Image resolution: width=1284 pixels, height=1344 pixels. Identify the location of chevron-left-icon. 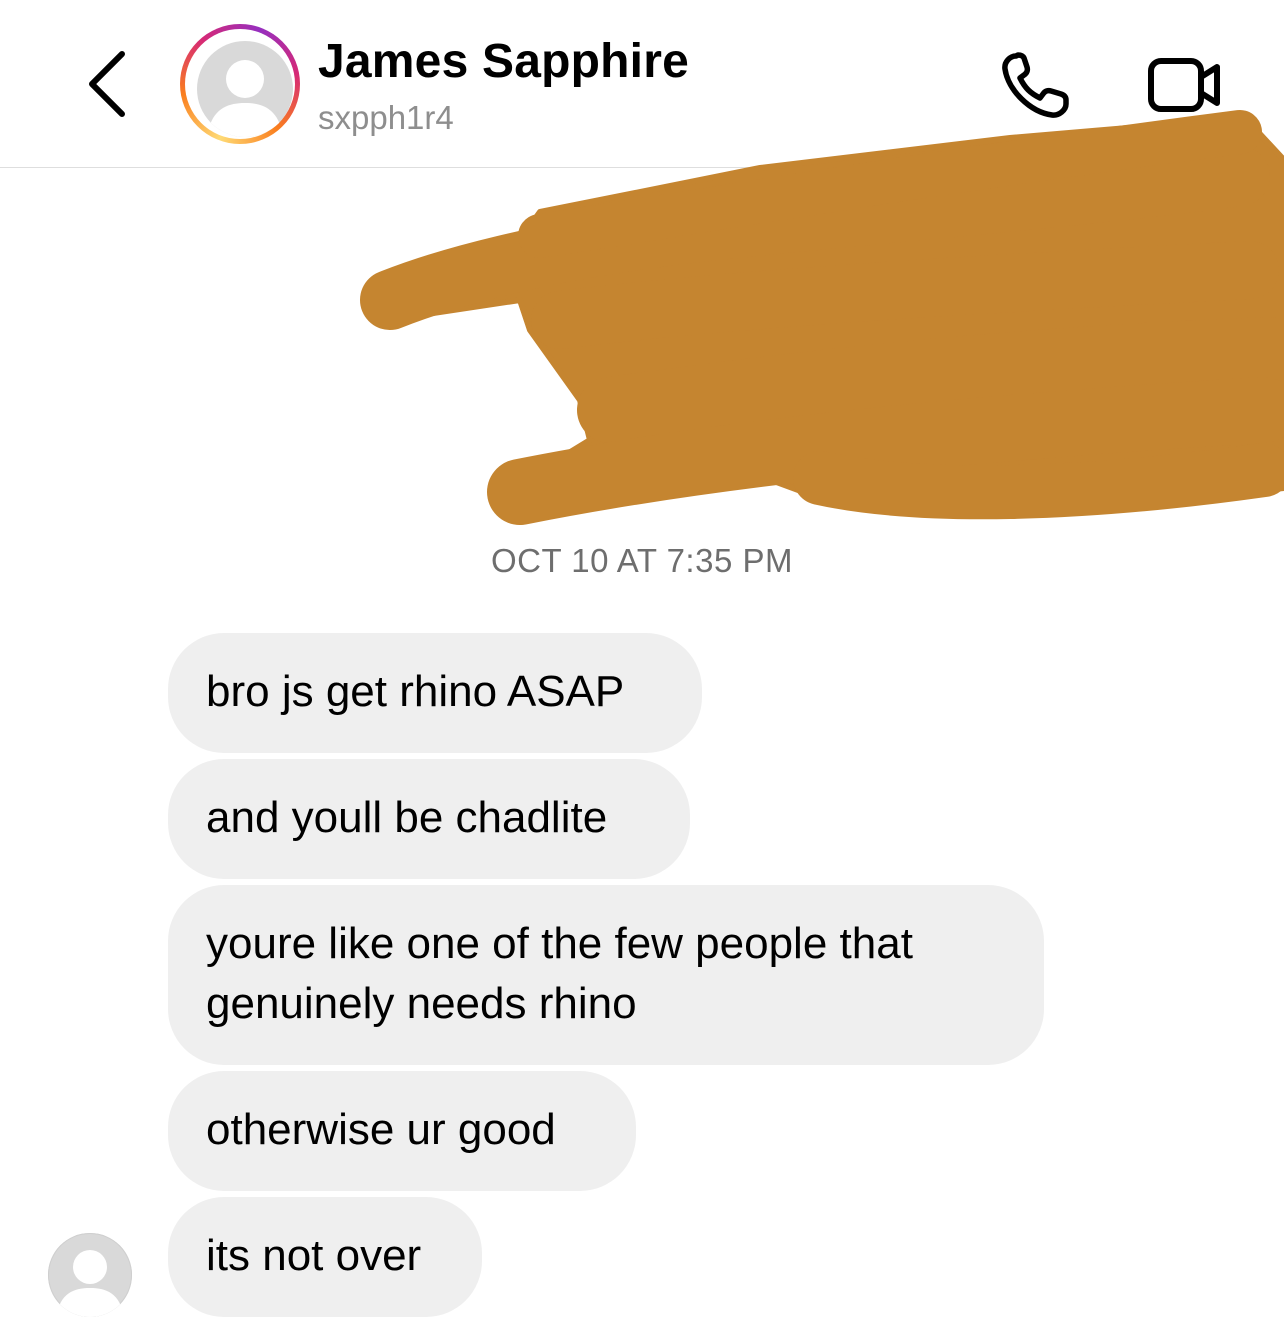
(107, 84).